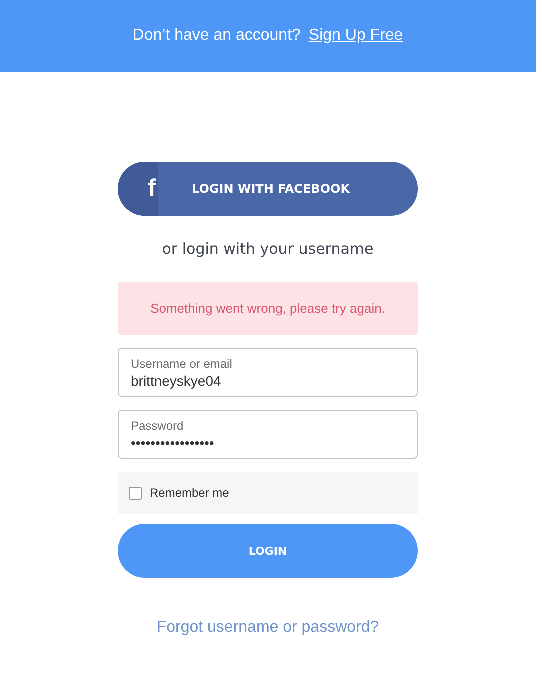  What do you see at coordinates (138, 189) in the screenshot?
I see `facebook-icon: f` at bounding box center [138, 189].